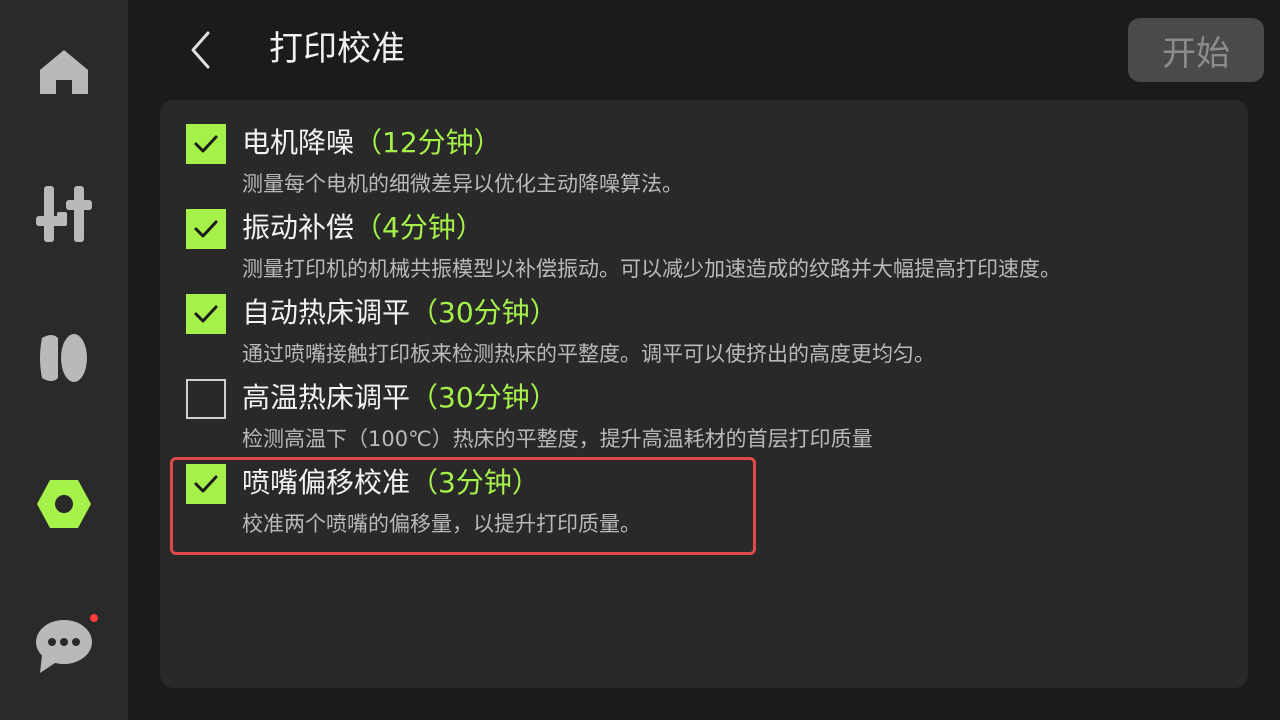 This screenshot has height=720, width=1280. I want to click on calibration-item-motor-noise: 电机降噪（12分钟） 测量每个电机的细微差异以优化主动降噪算法。, so click(706, 160).